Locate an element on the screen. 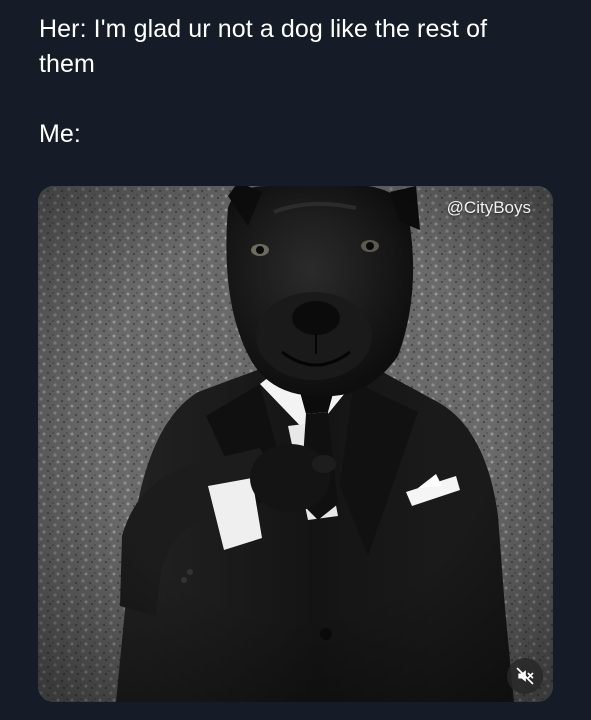 The height and width of the screenshot is (720, 591). speaker-muted-icon is located at coordinates (525, 676).